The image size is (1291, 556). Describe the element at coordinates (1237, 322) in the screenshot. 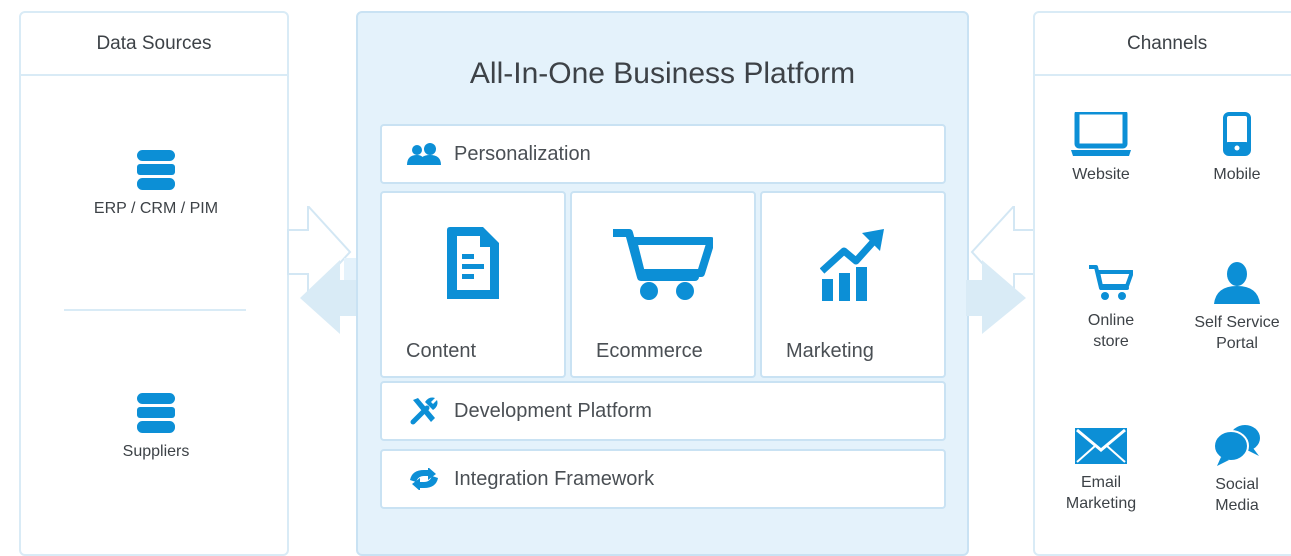

I see `channel-label: Self Service` at that location.